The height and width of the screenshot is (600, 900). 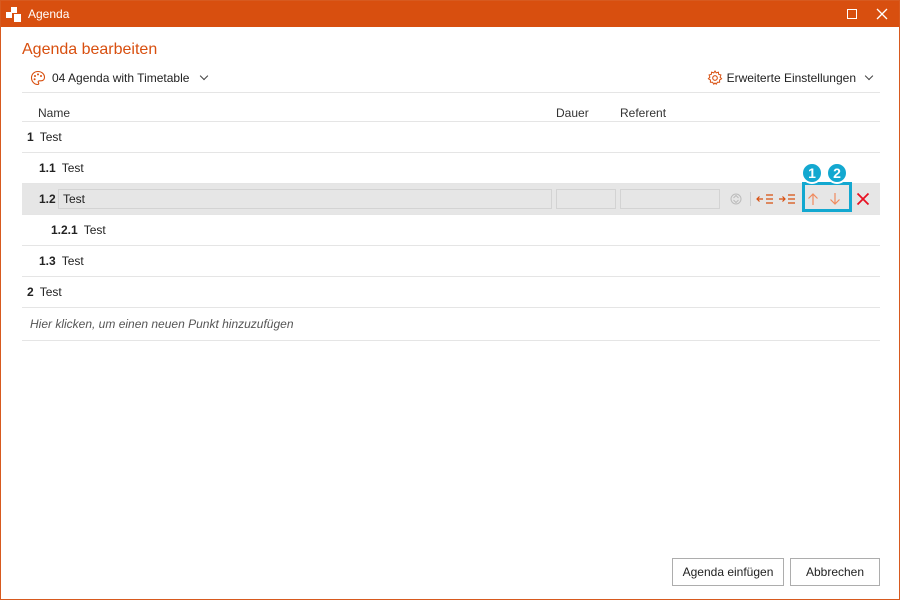 I want to click on item-number: 2, so click(x=30, y=292).